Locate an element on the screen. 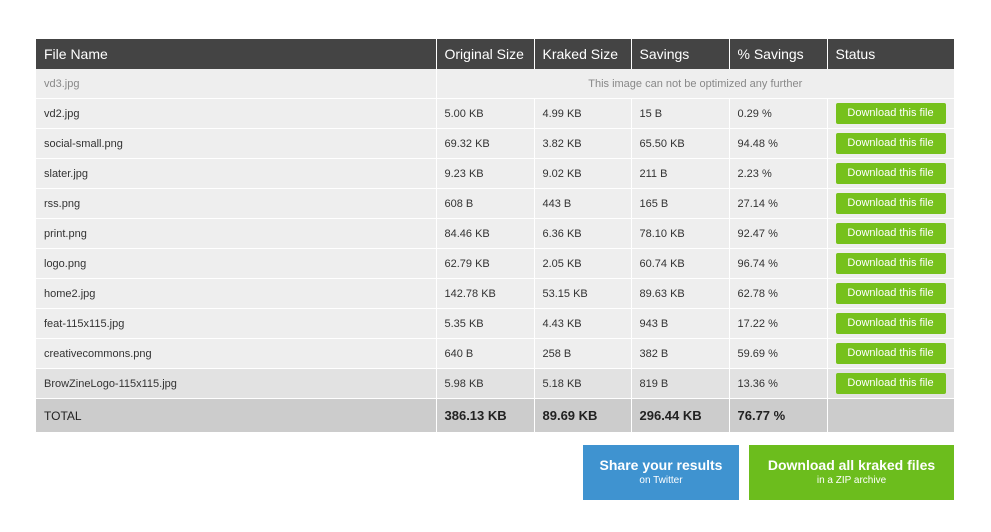  savings-cell: 65.50 KB is located at coordinates (680, 143).